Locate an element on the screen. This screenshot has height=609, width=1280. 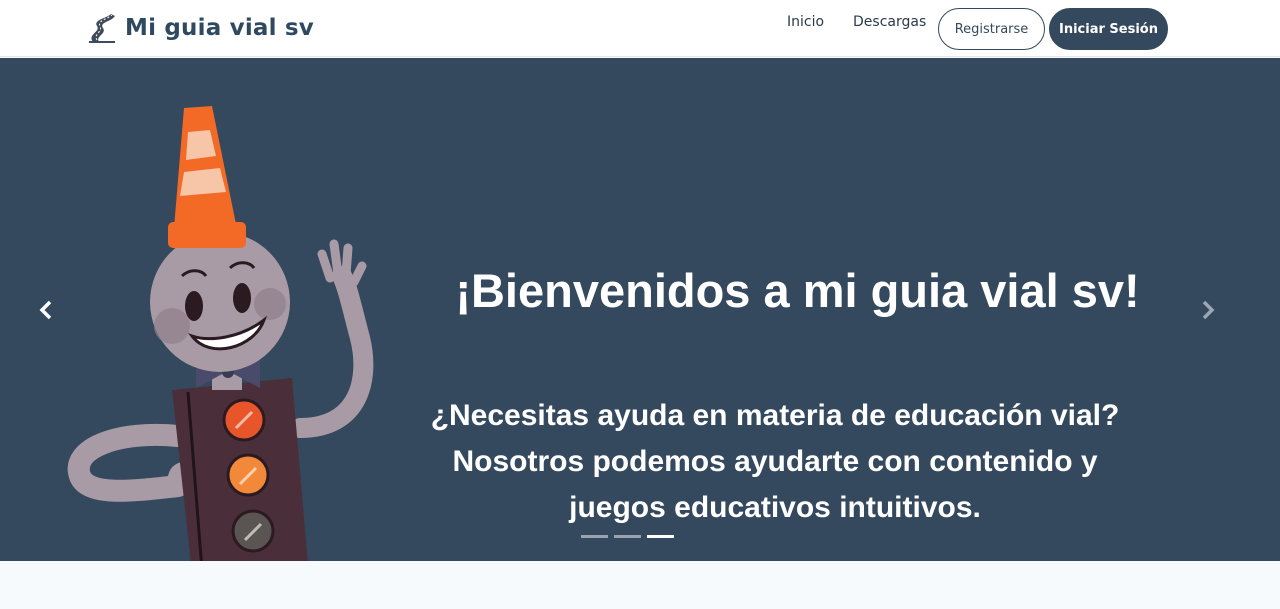
brand: Mi guia vial sv is located at coordinates (200, 28).